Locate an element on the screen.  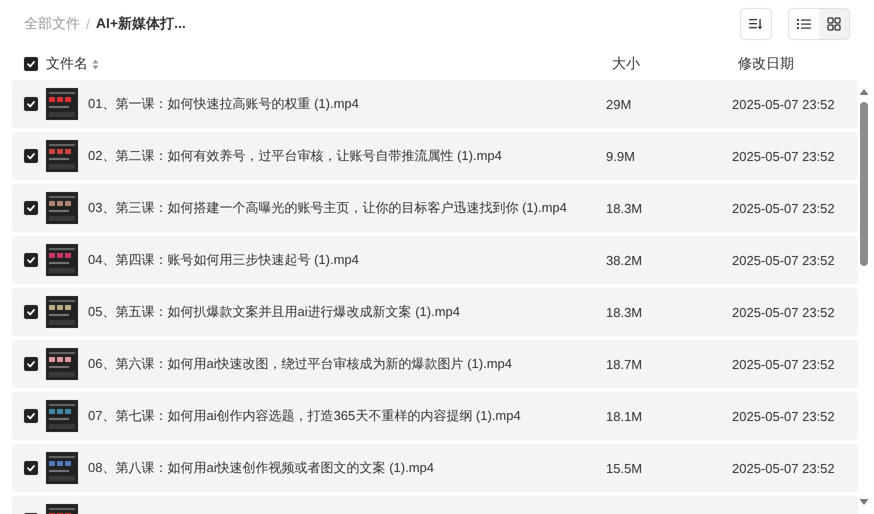
scrollbar-thumb is located at coordinates (864, 184).